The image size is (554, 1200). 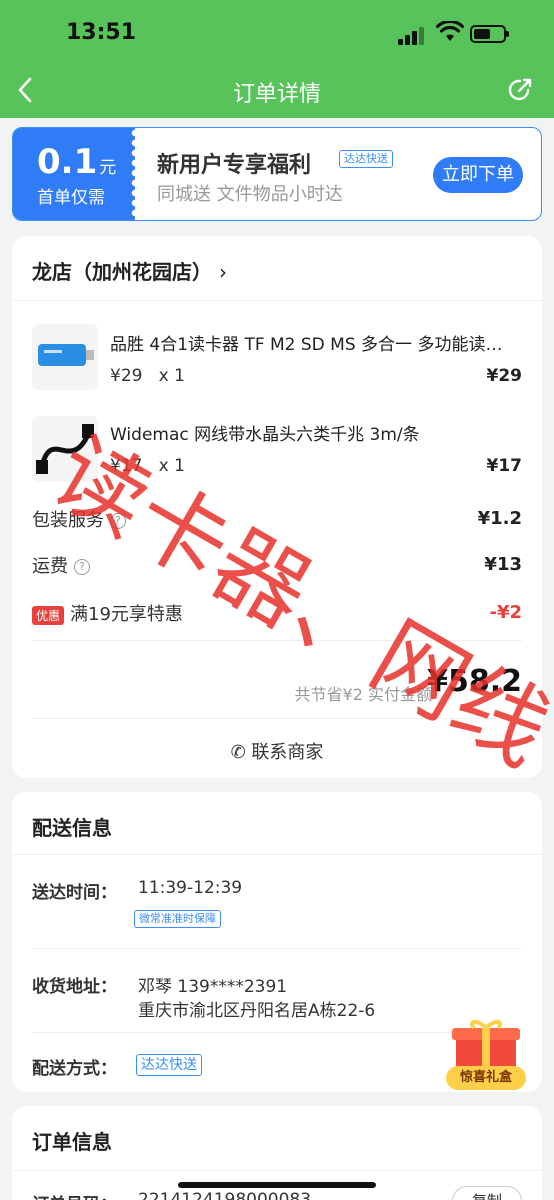 I want to click on address-detail: 重庆市渝北区丹阳名居A栋22-6, so click(x=257, y=1011).